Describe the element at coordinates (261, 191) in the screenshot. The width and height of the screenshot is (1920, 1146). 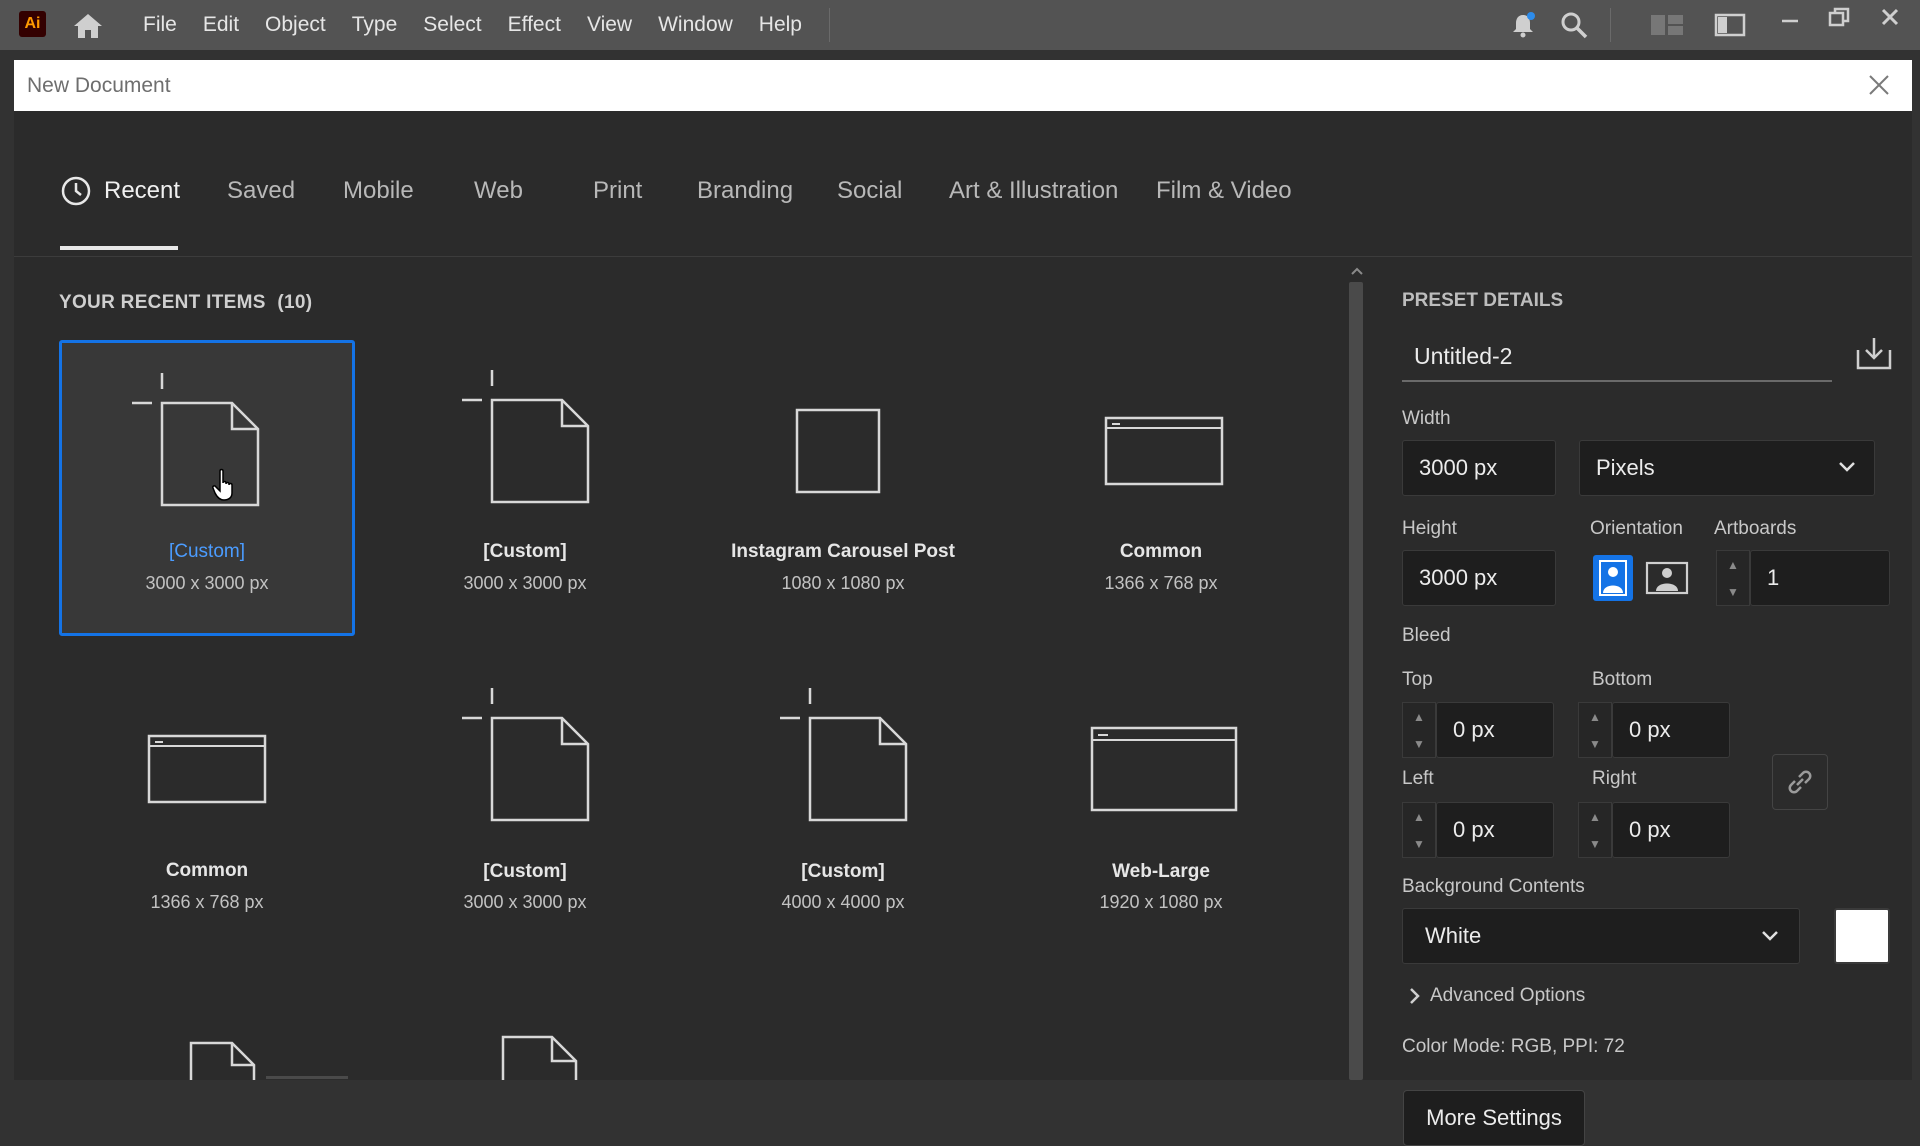
I see `tab-saved: Saved` at that location.